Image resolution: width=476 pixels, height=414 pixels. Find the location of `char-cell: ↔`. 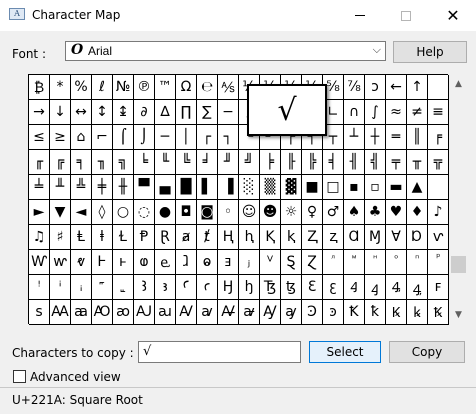

char-cell: ↔ is located at coordinates (81, 112).